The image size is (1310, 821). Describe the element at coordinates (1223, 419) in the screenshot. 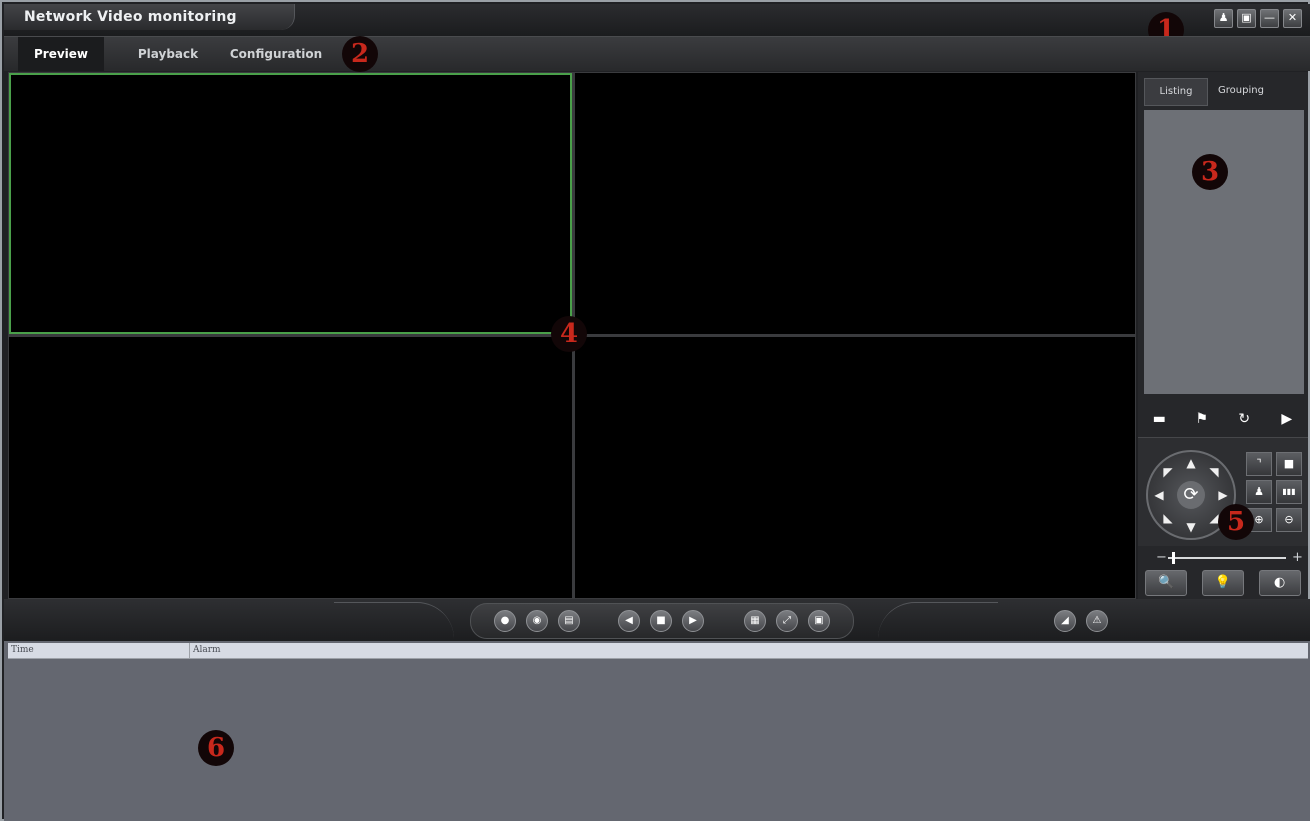

I see `device-toolbar: ▬ ⚑ ↻ ▶` at that location.